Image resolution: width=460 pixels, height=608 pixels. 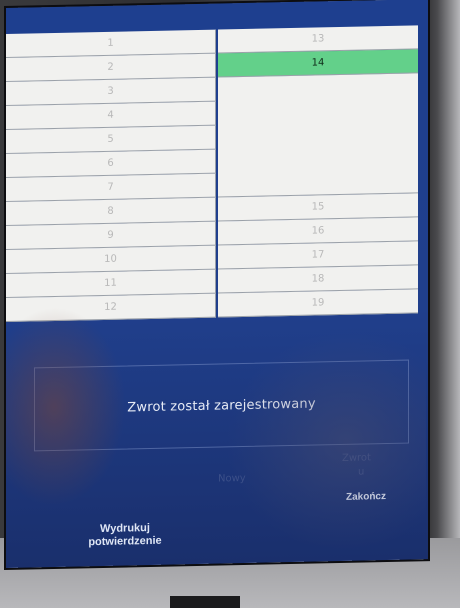 I want to click on print-label-line2: potwierdzenie, so click(x=125, y=541).